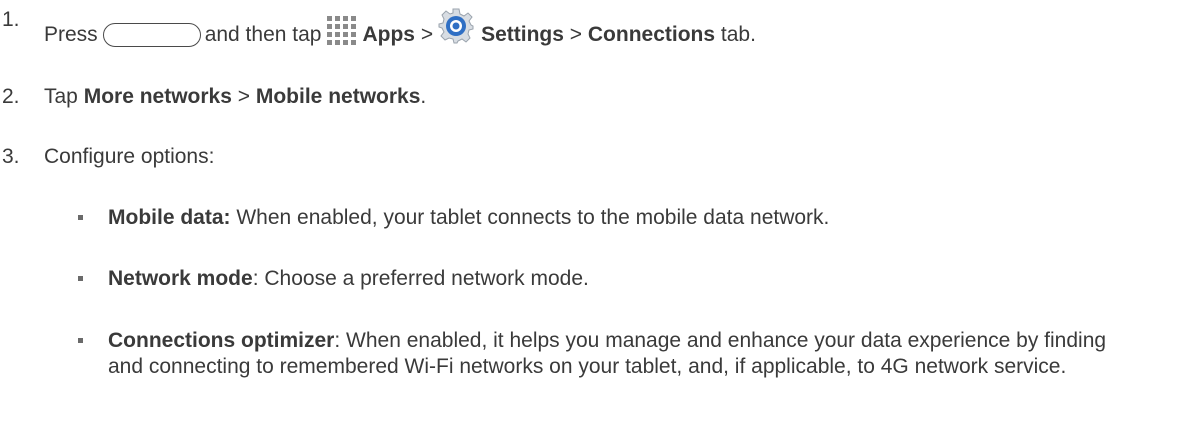 The height and width of the screenshot is (438, 1182). What do you see at coordinates (651, 34) in the screenshot?
I see `connections-label: Connections` at bounding box center [651, 34].